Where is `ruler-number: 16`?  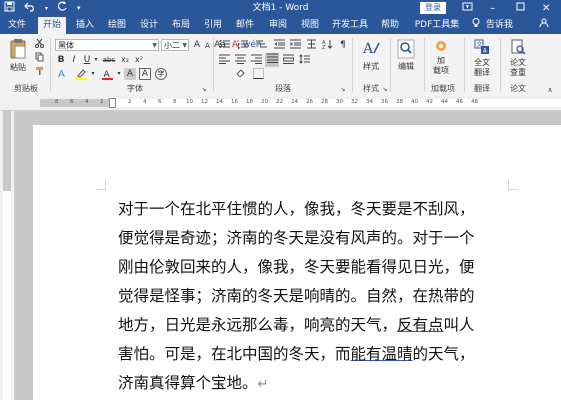
ruler-number: 16 is located at coordinates (234, 102).